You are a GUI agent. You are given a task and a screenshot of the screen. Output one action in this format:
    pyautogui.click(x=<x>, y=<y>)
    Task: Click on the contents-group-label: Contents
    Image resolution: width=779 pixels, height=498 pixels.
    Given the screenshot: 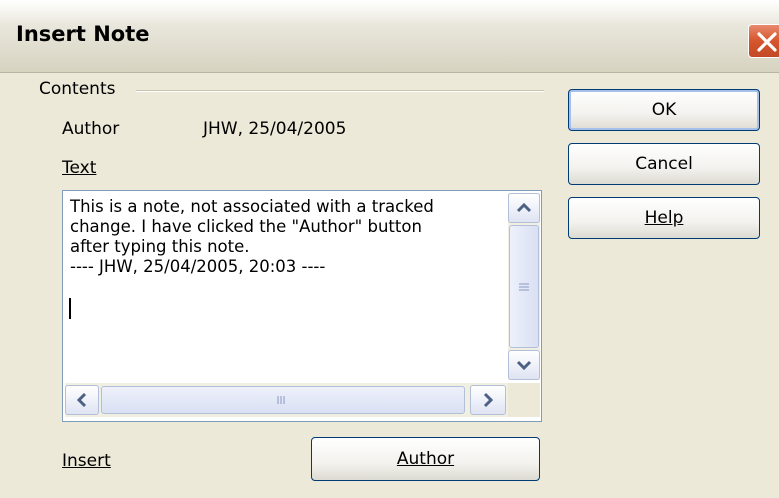 What is the action you would take?
    pyautogui.click(x=81, y=89)
    